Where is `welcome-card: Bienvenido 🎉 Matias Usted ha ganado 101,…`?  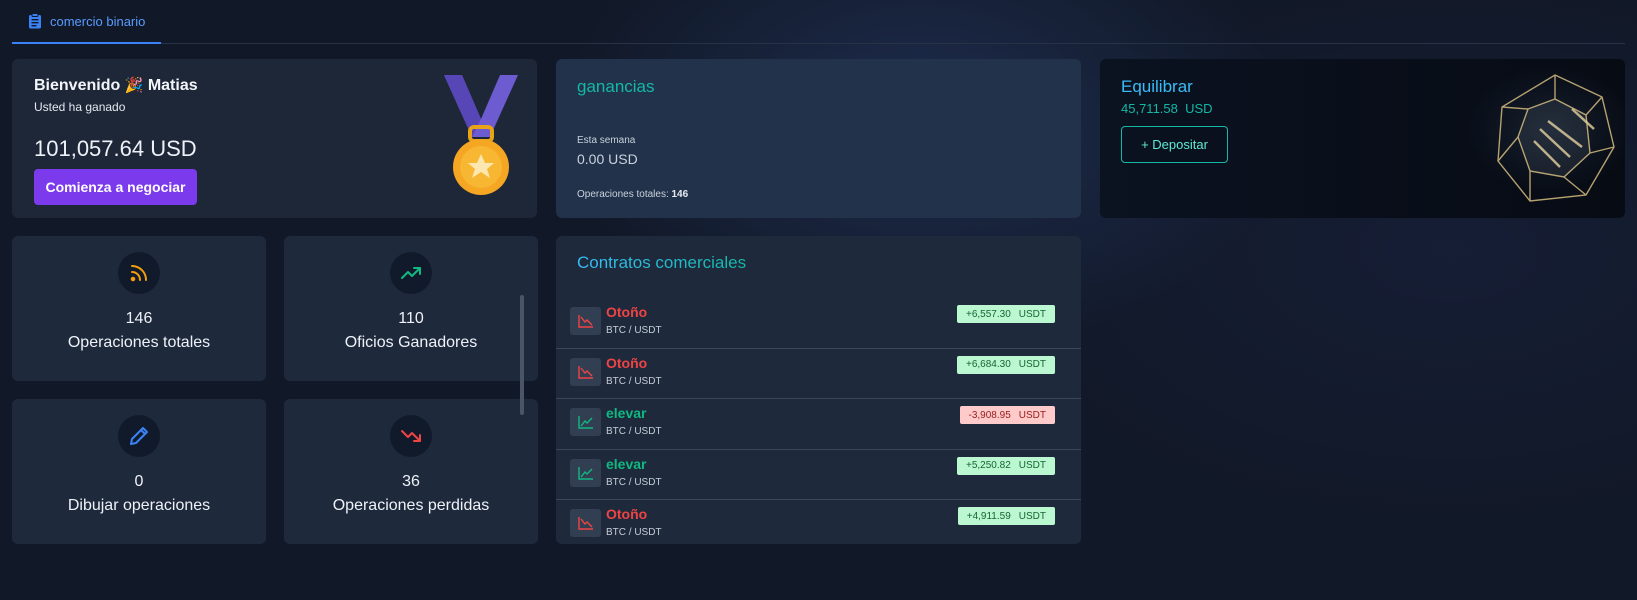
welcome-card: Bienvenido 🎉 Matias Usted ha ganado 101,… is located at coordinates (274, 138).